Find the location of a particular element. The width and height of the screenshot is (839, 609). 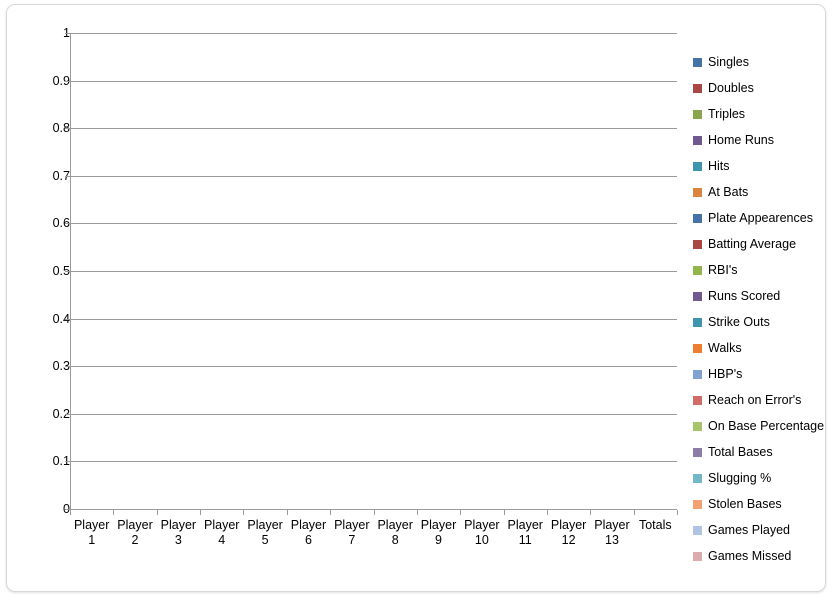

x-axis-category-label: Player 2 is located at coordinates (134, 533).